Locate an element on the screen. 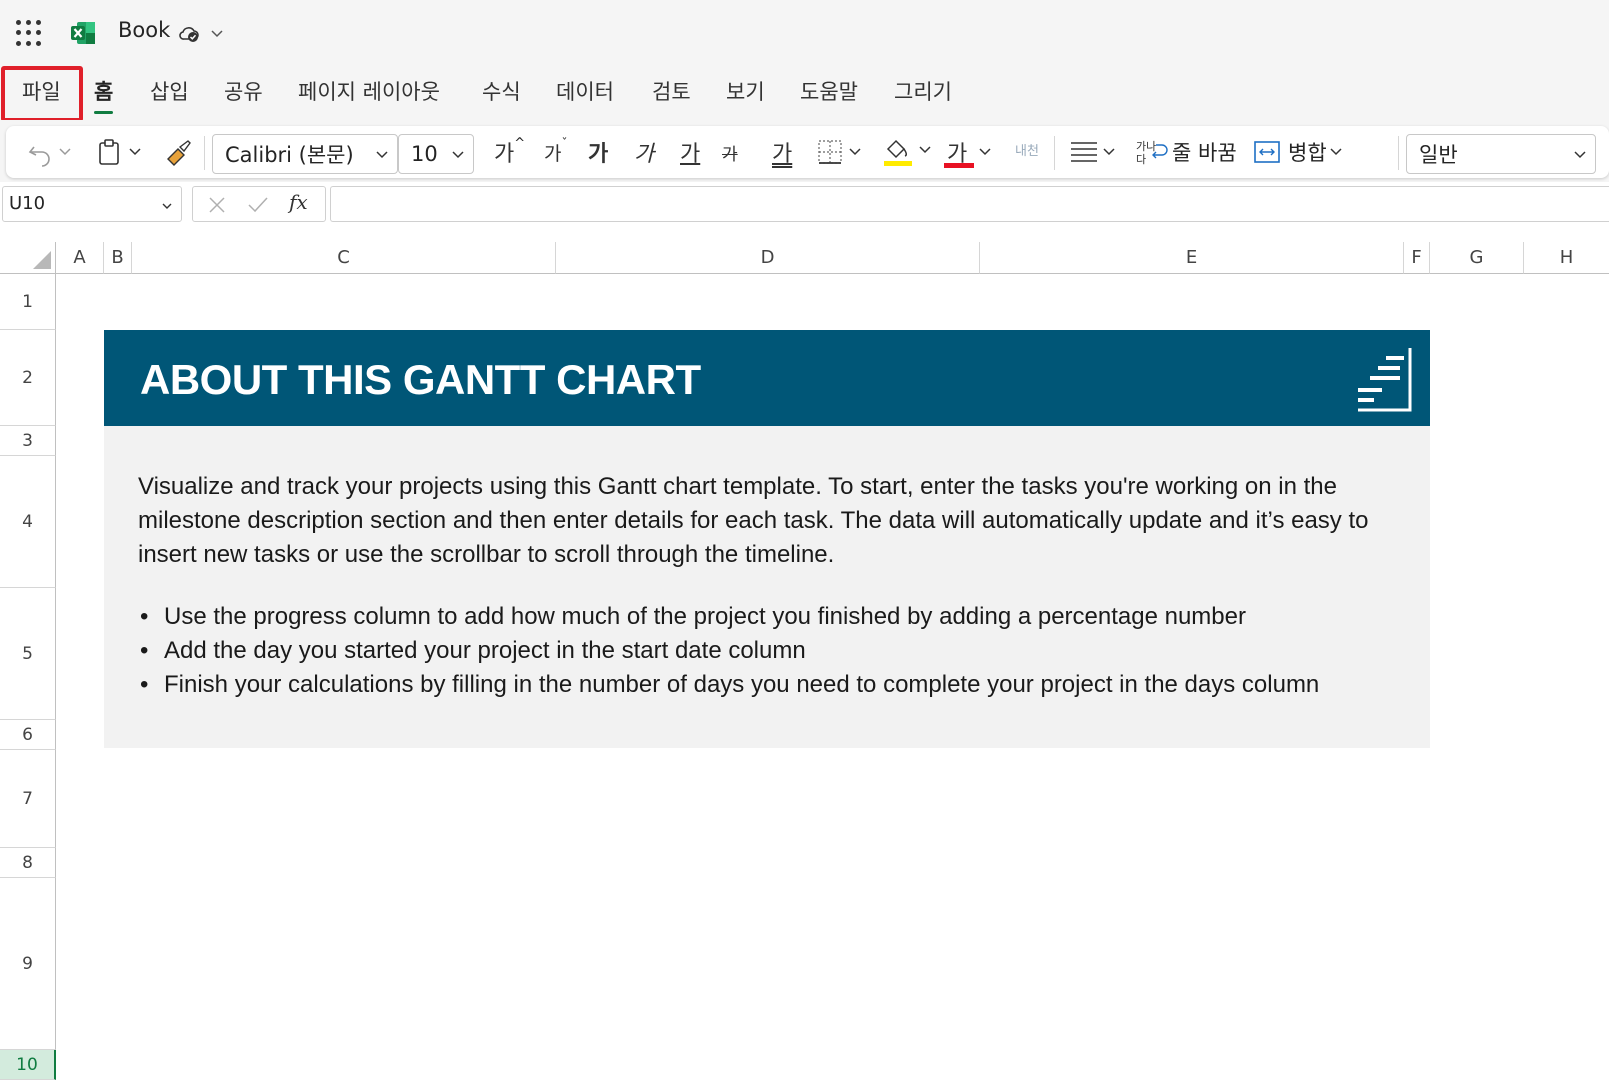  shrink-font-button: 가ˇ is located at coordinates (555, 152).